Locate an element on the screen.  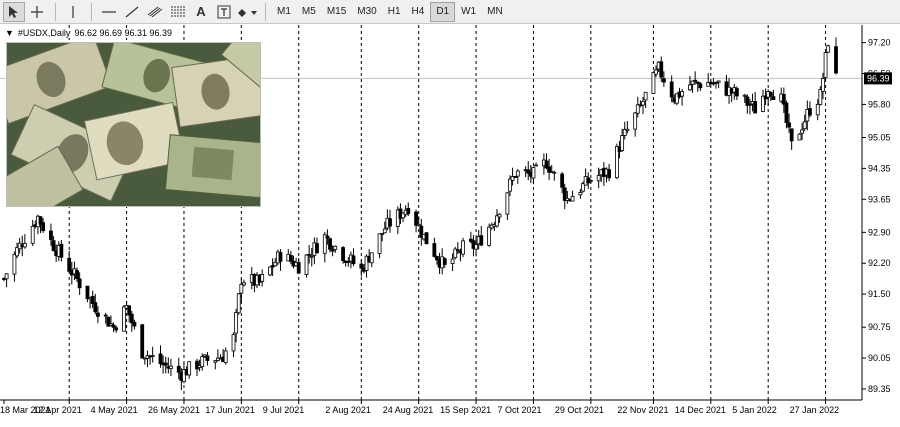
y-tick-label: 92.20 is located at coordinates (879, 263).